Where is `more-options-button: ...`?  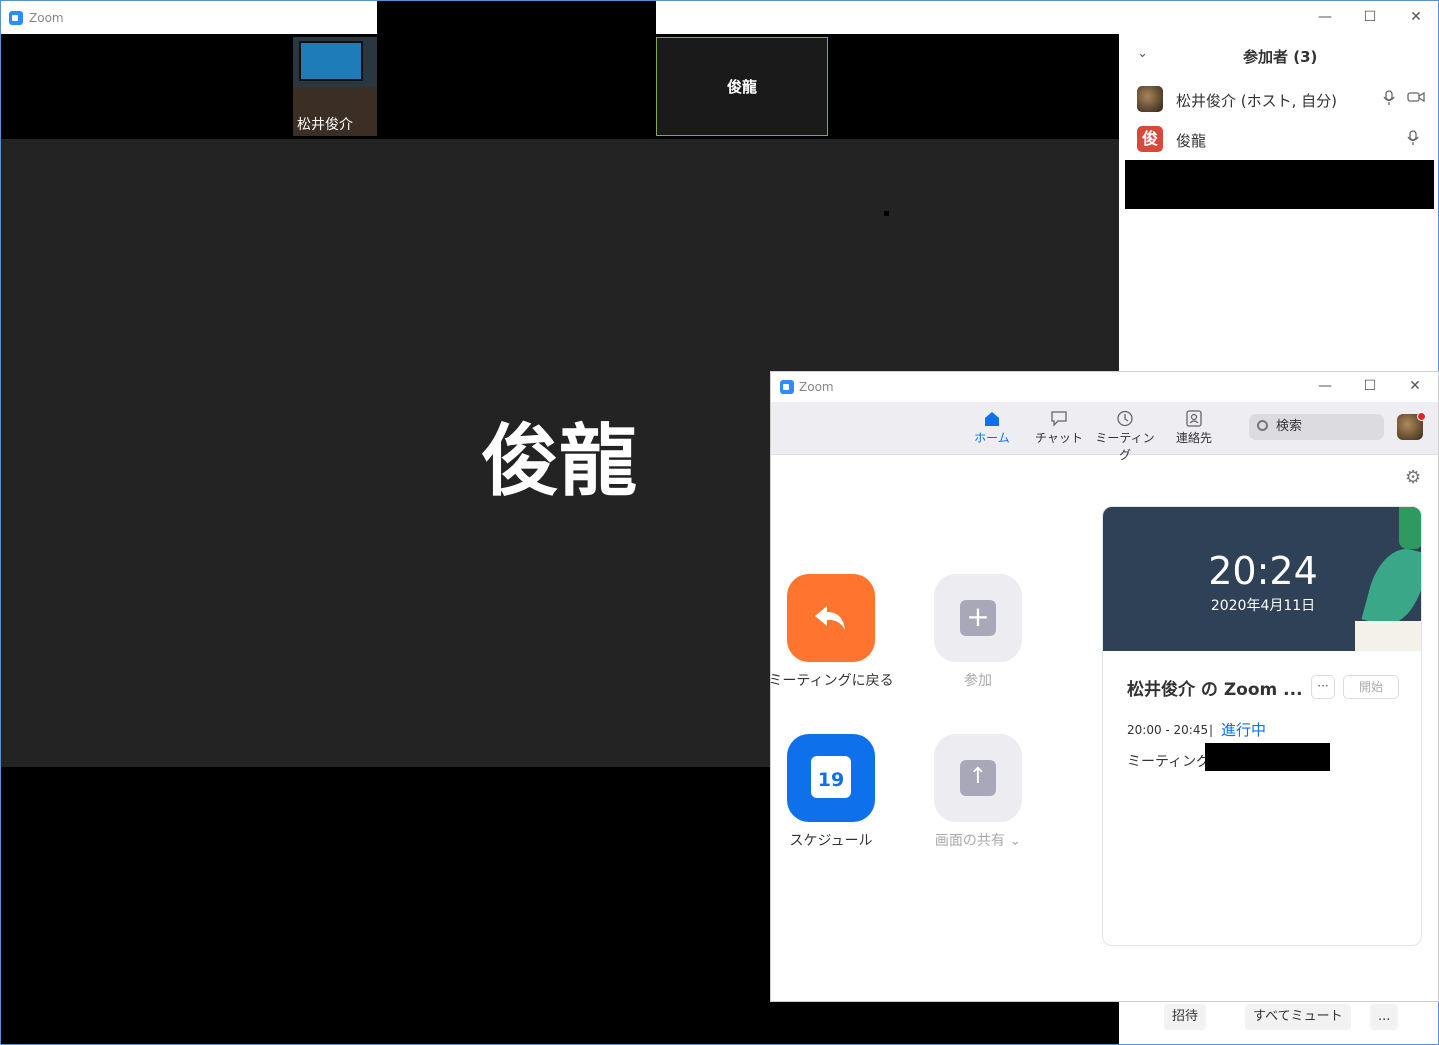
more-options-button: ... is located at coordinates (1384, 1017).